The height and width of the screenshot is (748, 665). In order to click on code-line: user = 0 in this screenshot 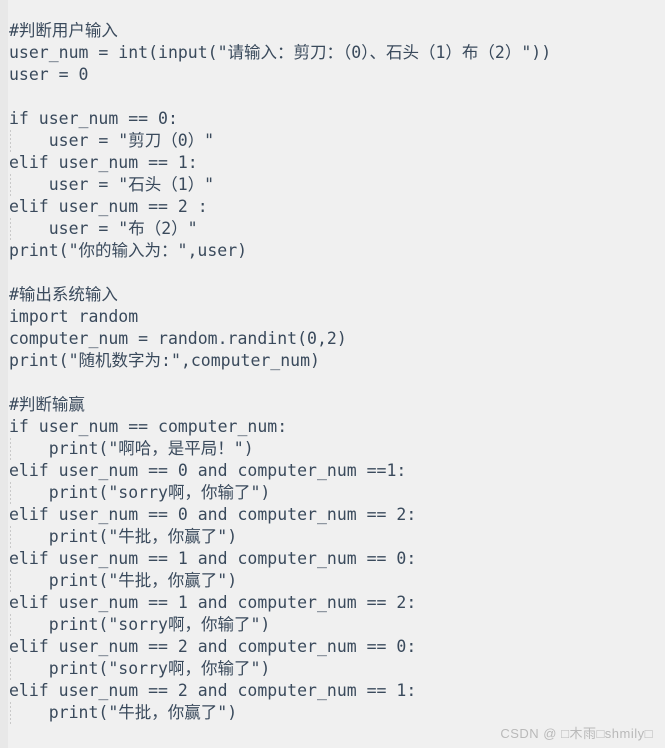, I will do `click(332, 75)`.